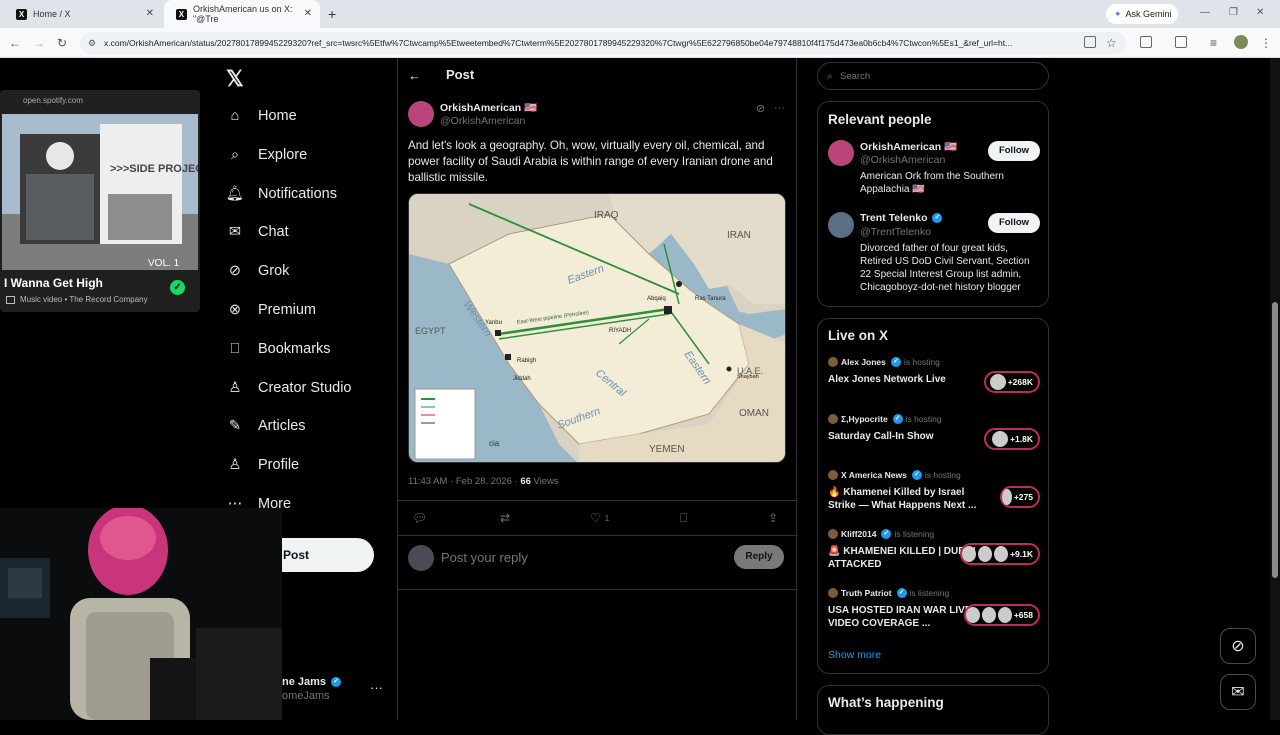 The image size is (1280, 735). What do you see at coordinates (1000, 554) in the screenshot?
I see `listeners-pill: +9.1K` at bounding box center [1000, 554].